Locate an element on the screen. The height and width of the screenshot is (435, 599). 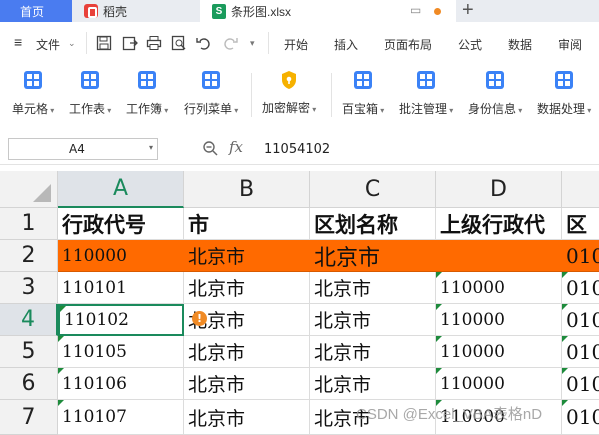
row-header-7: 7 is located at coordinates (29, 417).